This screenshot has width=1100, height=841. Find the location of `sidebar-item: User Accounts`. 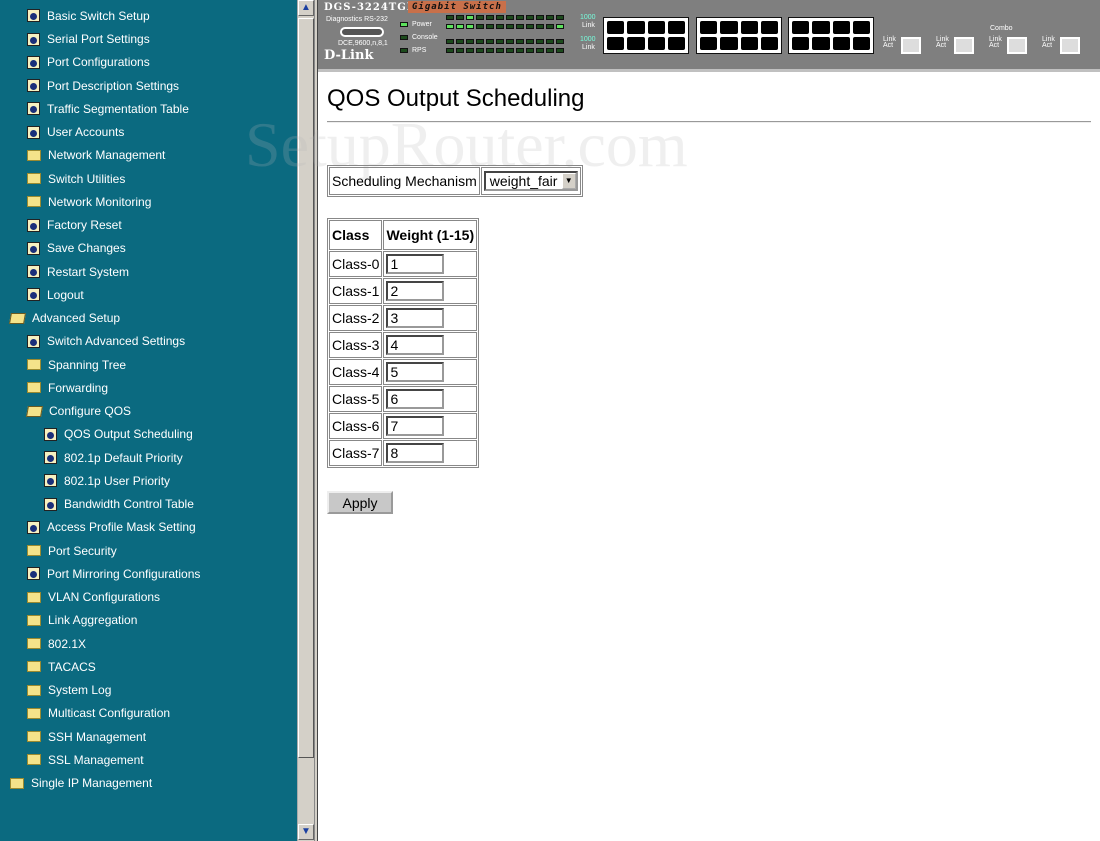

sidebar-item: User Accounts is located at coordinates (75, 132).